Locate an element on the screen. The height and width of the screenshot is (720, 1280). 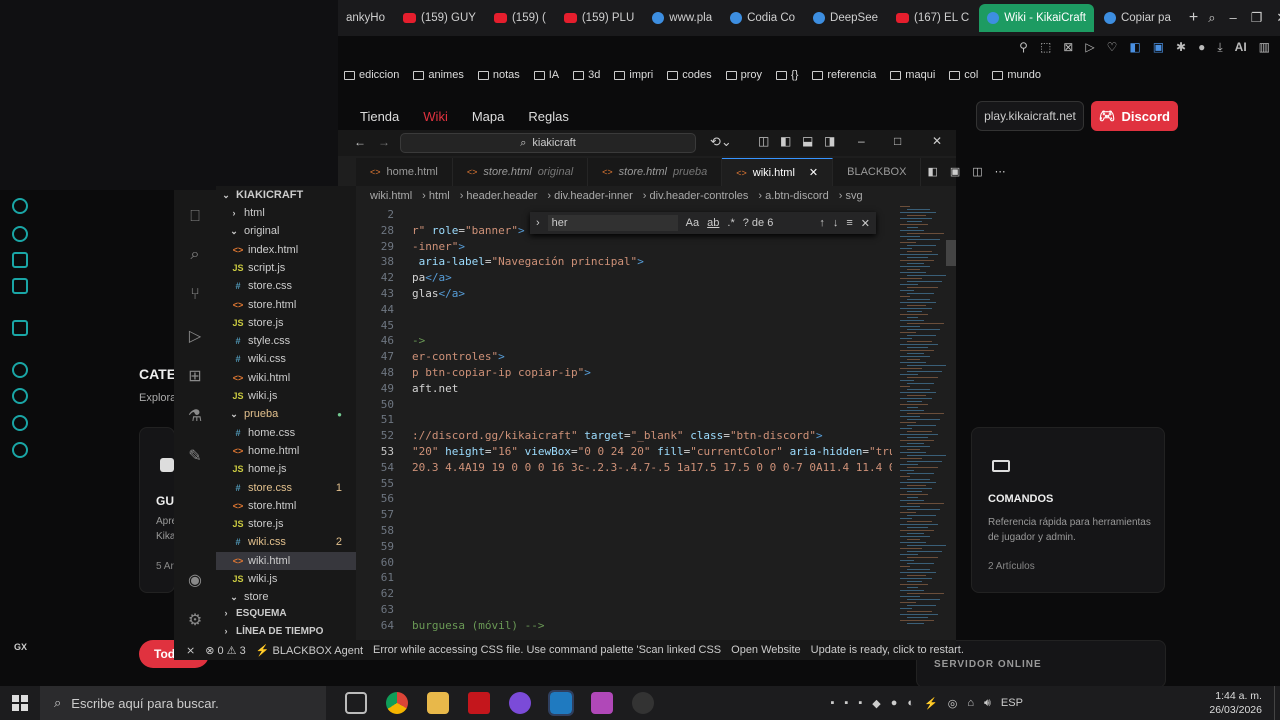
bookmark-item: impri is located at coordinates (633, 75).